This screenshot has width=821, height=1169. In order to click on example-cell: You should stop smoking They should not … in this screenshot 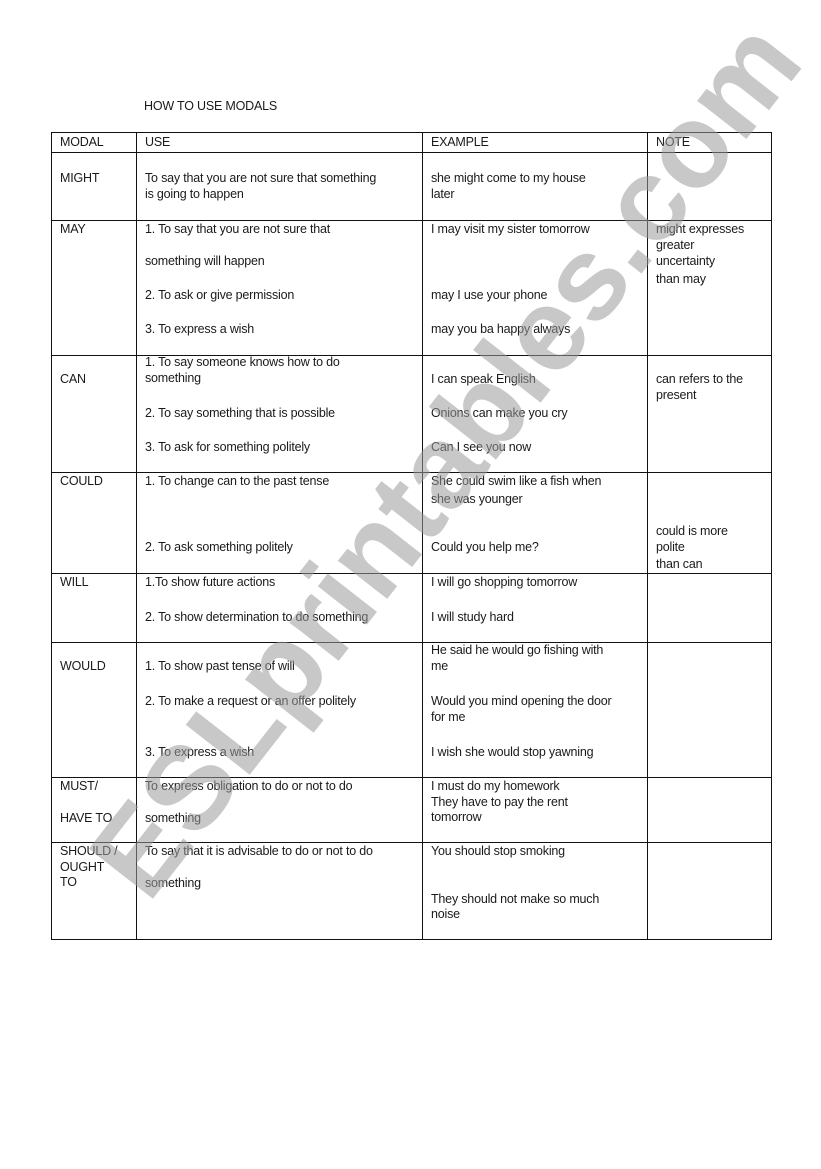, I will do `click(535, 891)`.